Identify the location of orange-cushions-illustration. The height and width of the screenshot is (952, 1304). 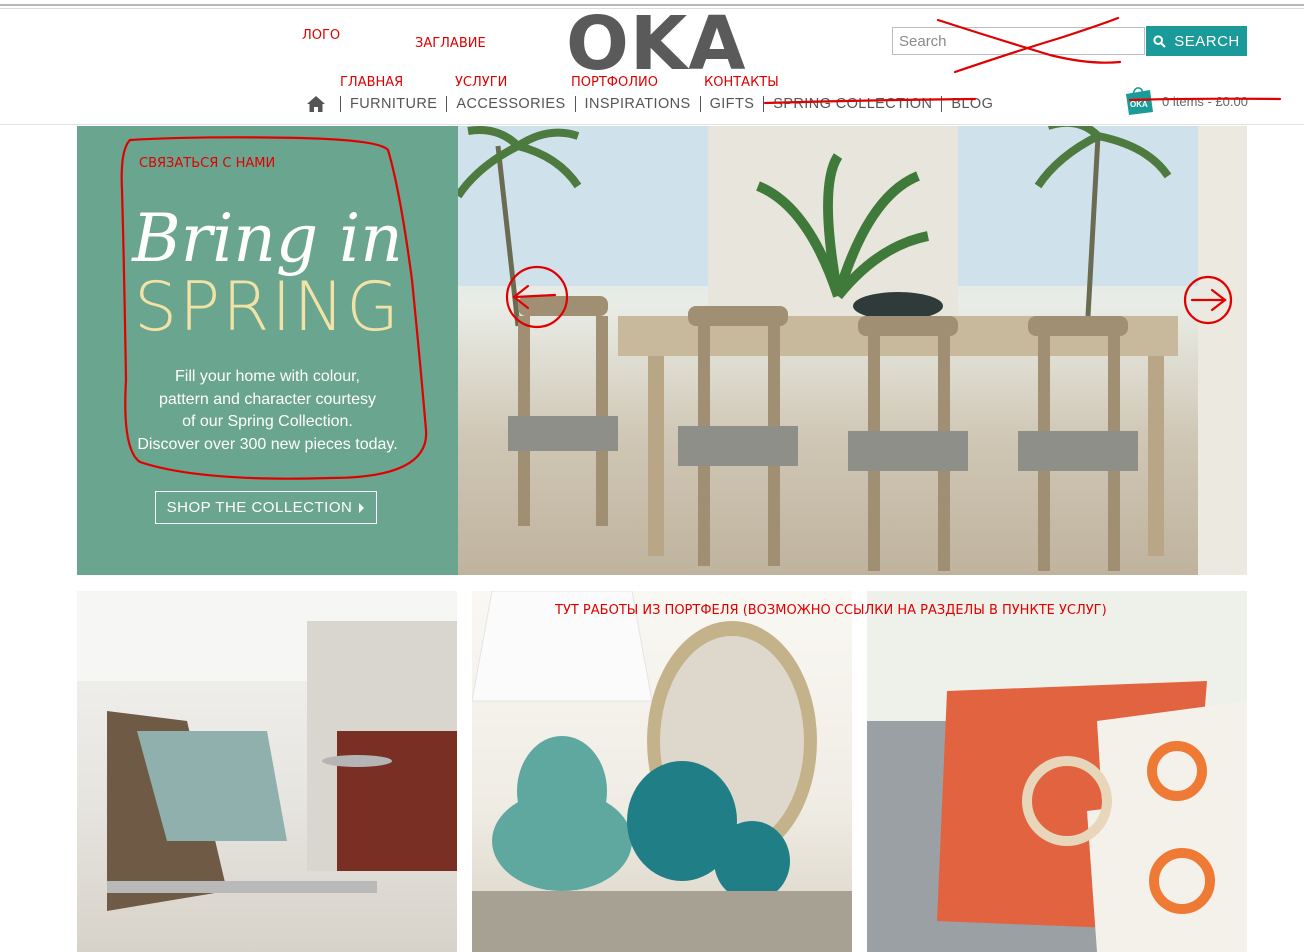
(1057, 771).